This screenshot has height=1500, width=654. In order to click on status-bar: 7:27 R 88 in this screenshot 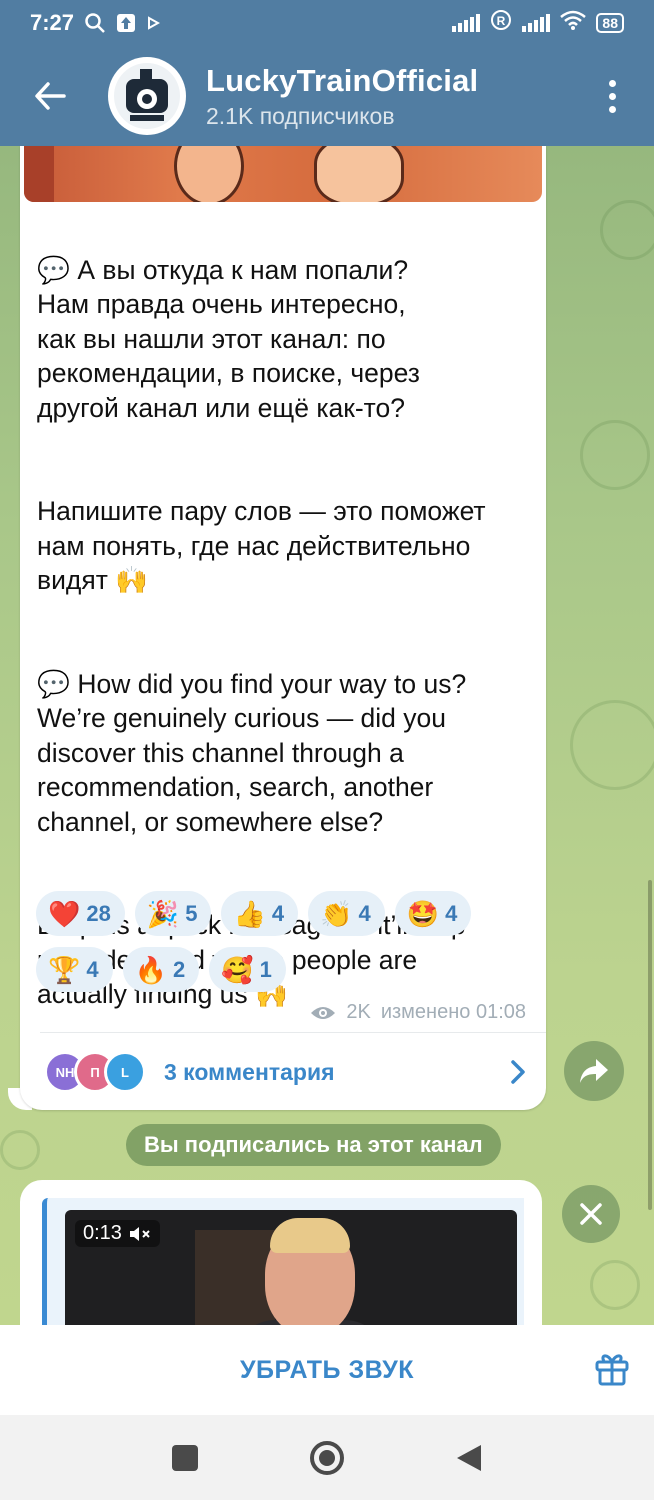, I will do `click(327, 23)`.